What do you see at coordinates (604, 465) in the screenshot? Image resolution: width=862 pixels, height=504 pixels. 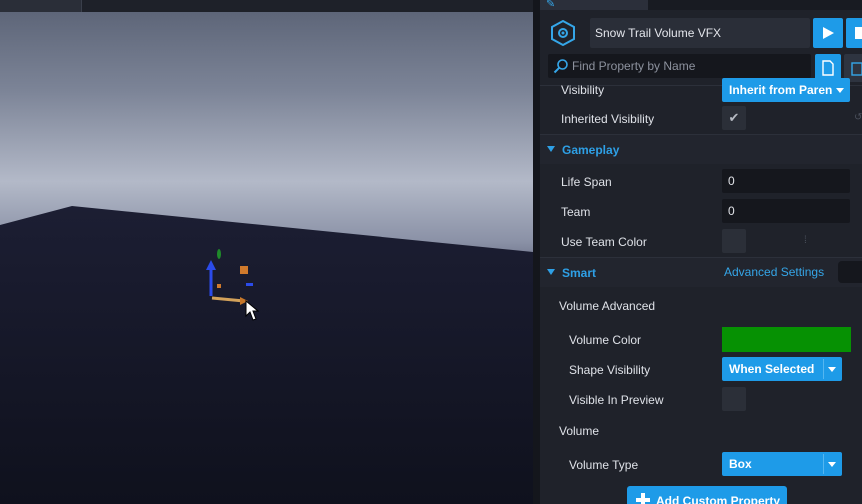 I see `volume-type-label: Volume Type` at bounding box center [604, 465].